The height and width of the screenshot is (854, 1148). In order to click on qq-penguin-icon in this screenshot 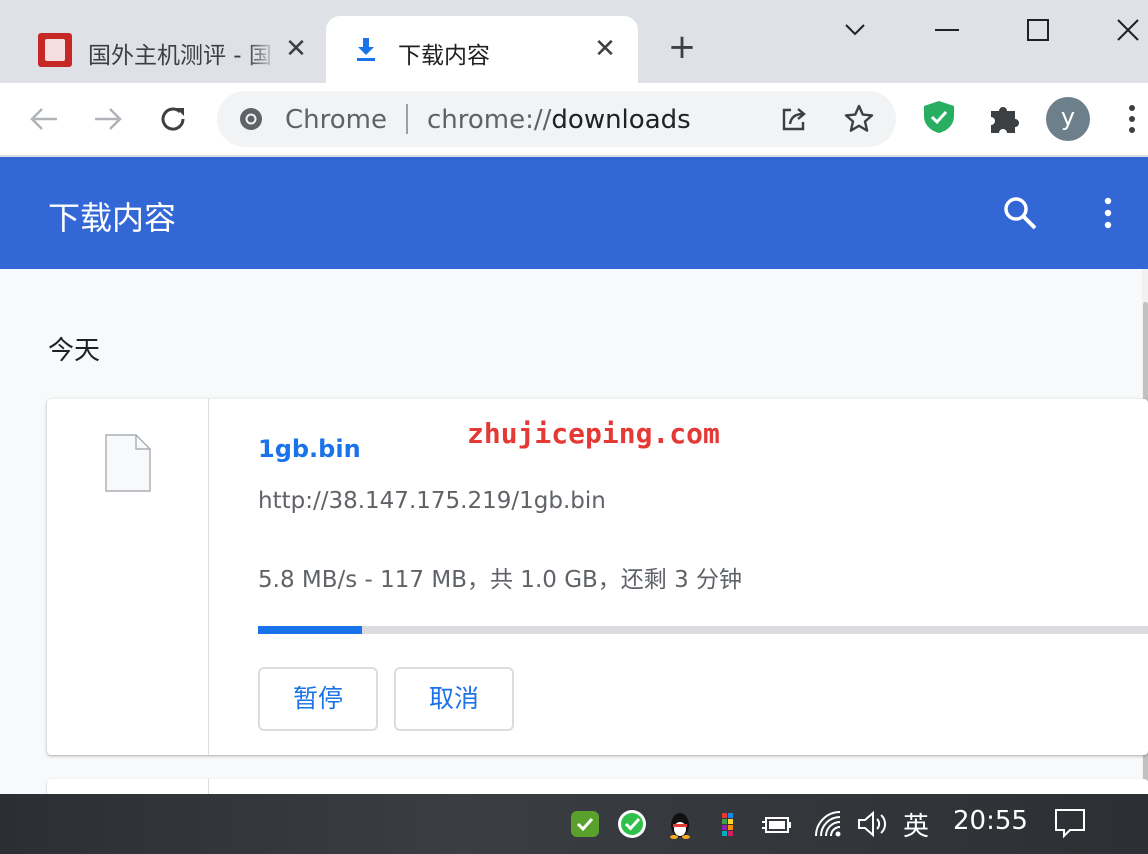, I will do `click(680, 824)`.